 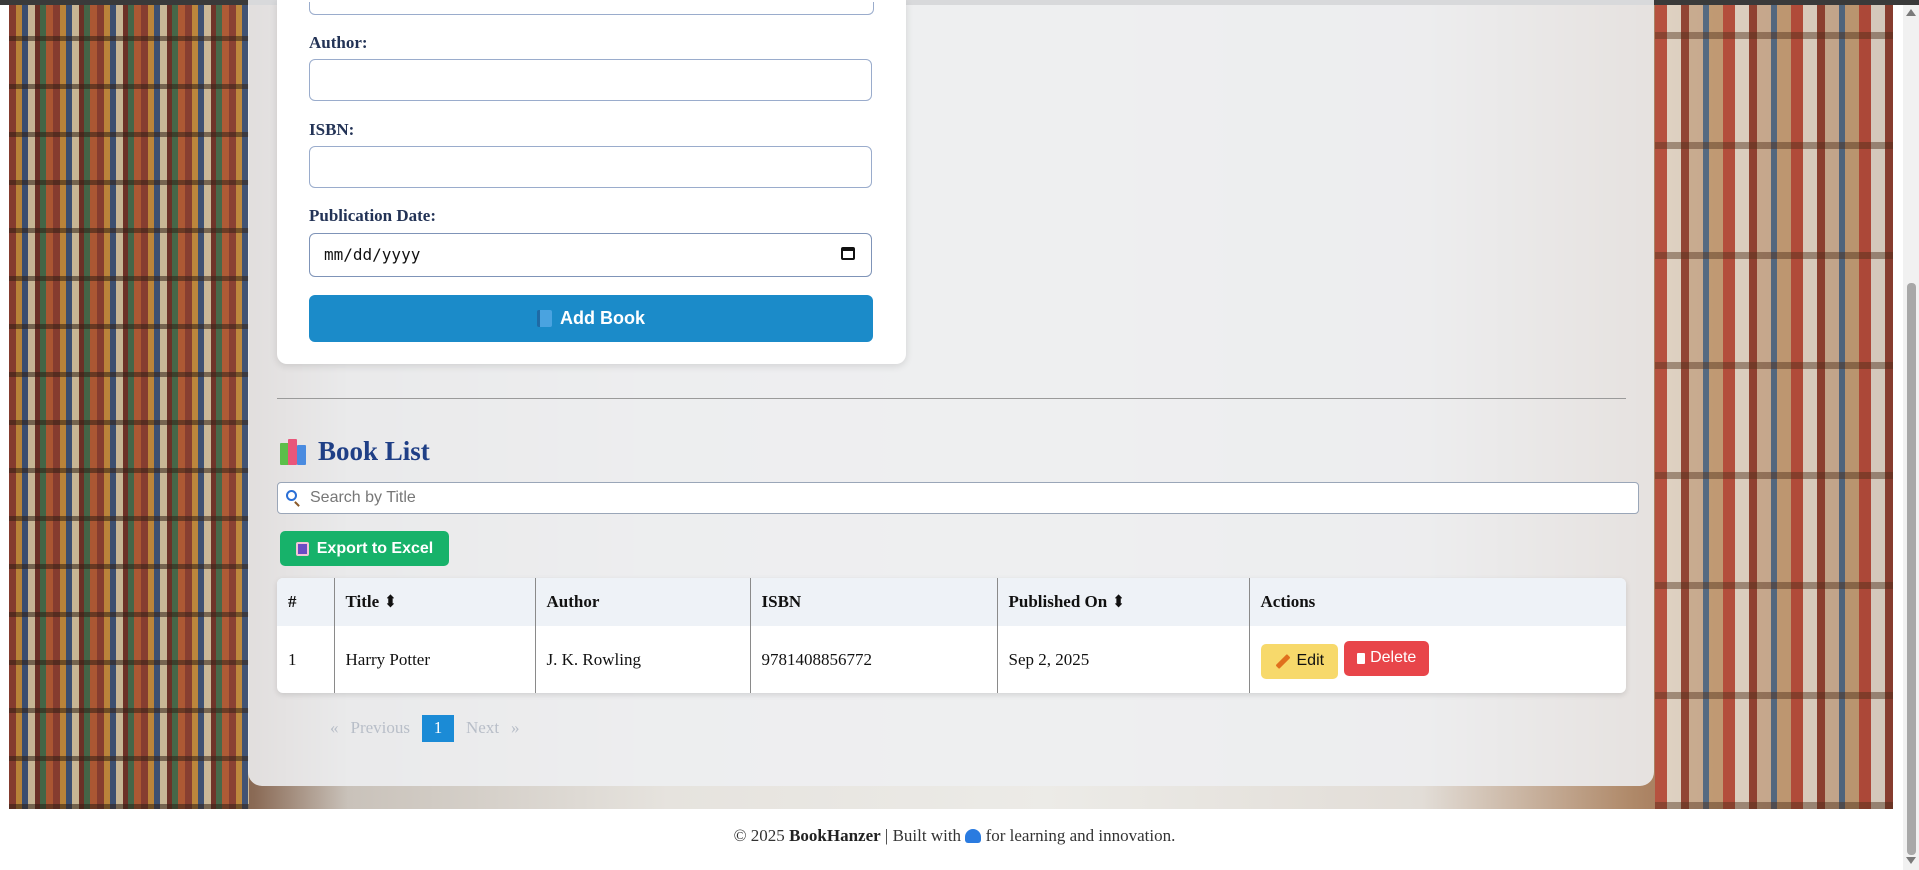 I want to click on publication-date-label: Publication Date:, so click(x=373, y=215).